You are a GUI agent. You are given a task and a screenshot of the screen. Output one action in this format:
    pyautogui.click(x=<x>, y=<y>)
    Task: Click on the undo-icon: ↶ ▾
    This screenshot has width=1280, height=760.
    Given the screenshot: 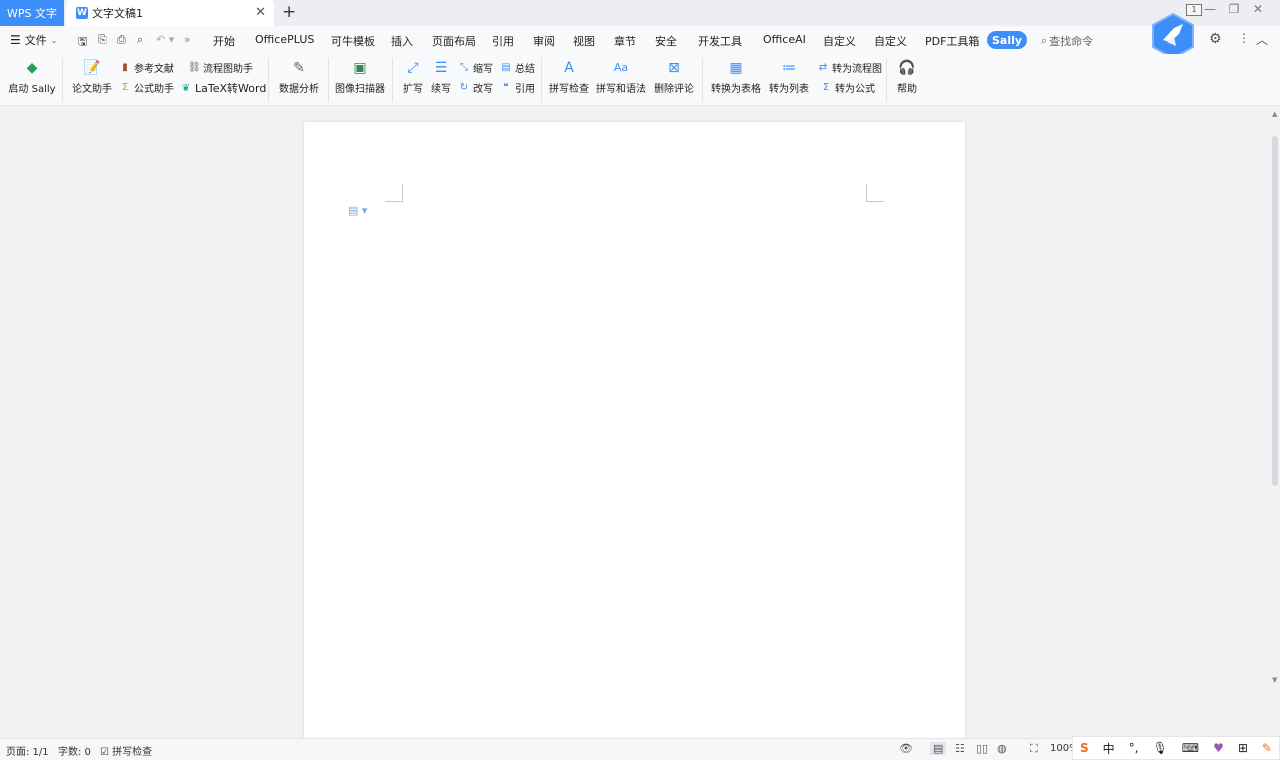 What is the action you would take?
    pyautogui.click(x=165, y=39)
    